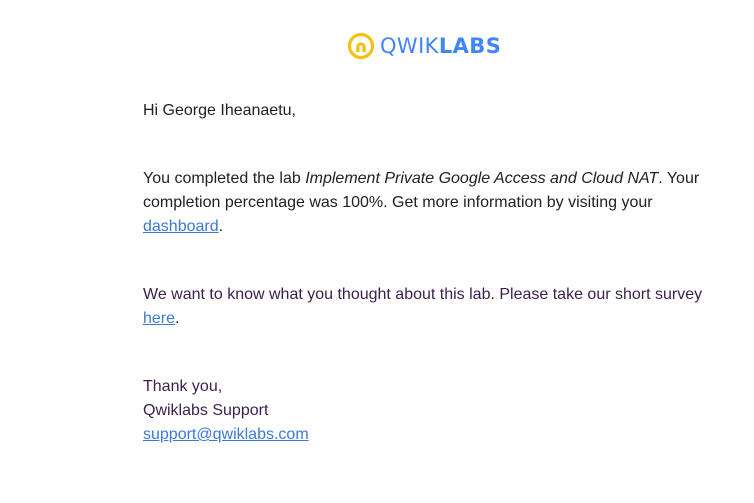  What do you see at coordinates (183, 386) in the screenshot?
I see `signoff-thanks: Thank you,` at bounding box center [183, 386].